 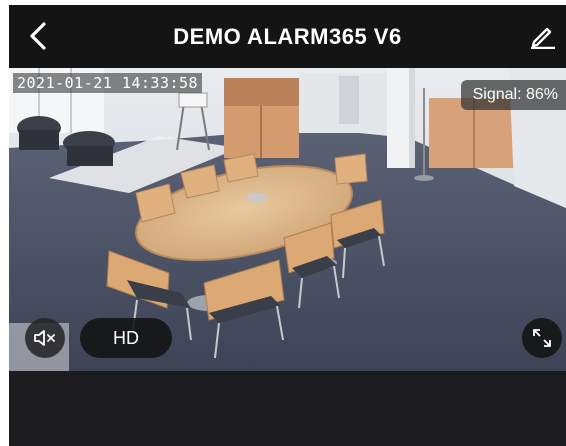 I want to click on pencil-icon, so click(x=543, y=38).